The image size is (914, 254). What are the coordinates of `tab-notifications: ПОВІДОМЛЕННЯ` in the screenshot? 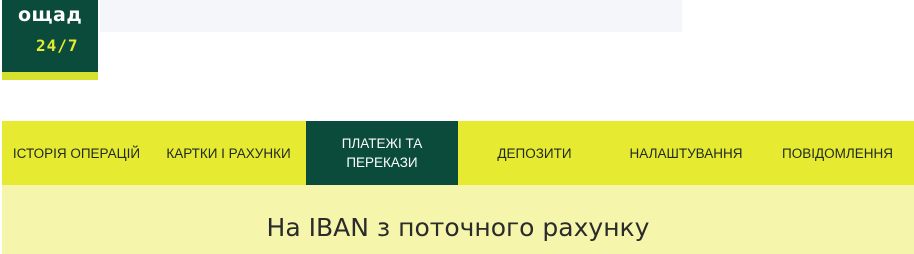 It's located at (837, 153).